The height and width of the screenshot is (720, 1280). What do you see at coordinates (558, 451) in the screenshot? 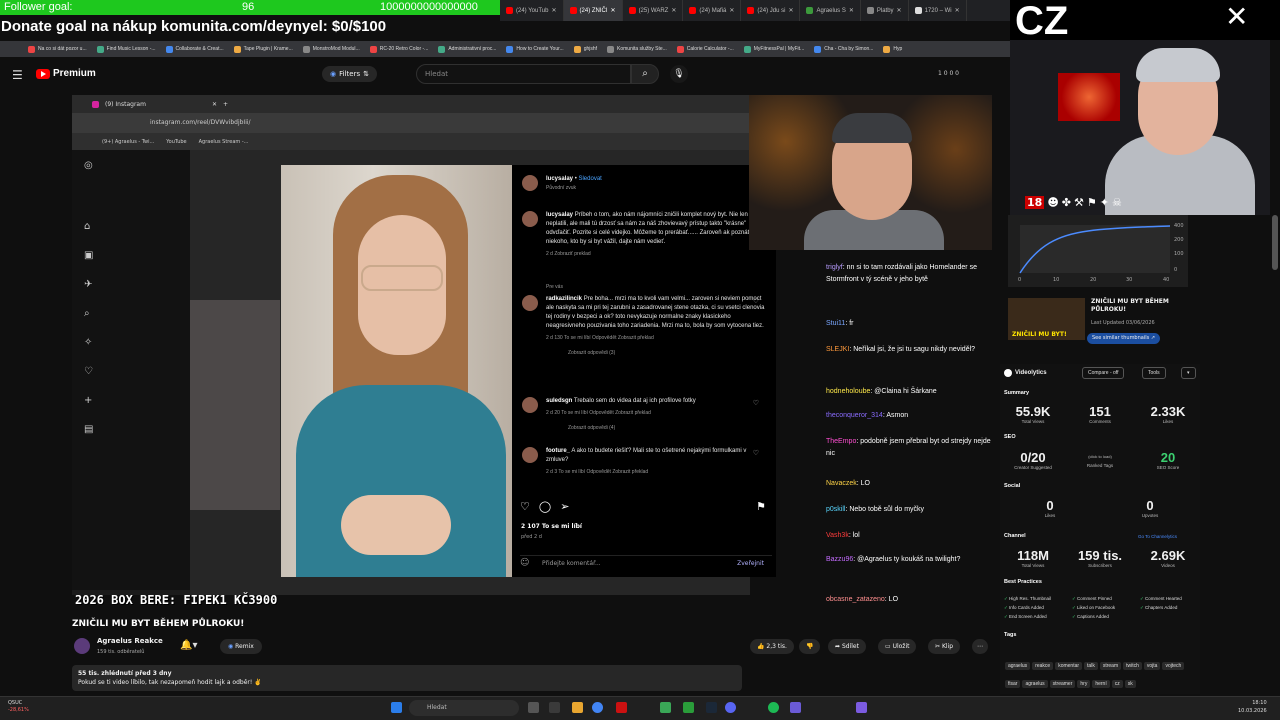
I see `comment-user: footure_` at bounding box center [558, 451].